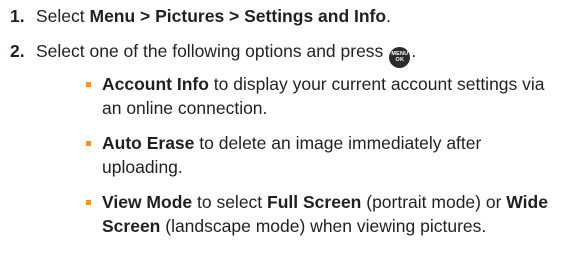 This screenshot has height=276, width=571. Describe the element at coordinates (63, 16) in the screenshot. I see `step-text: Select` at that location.